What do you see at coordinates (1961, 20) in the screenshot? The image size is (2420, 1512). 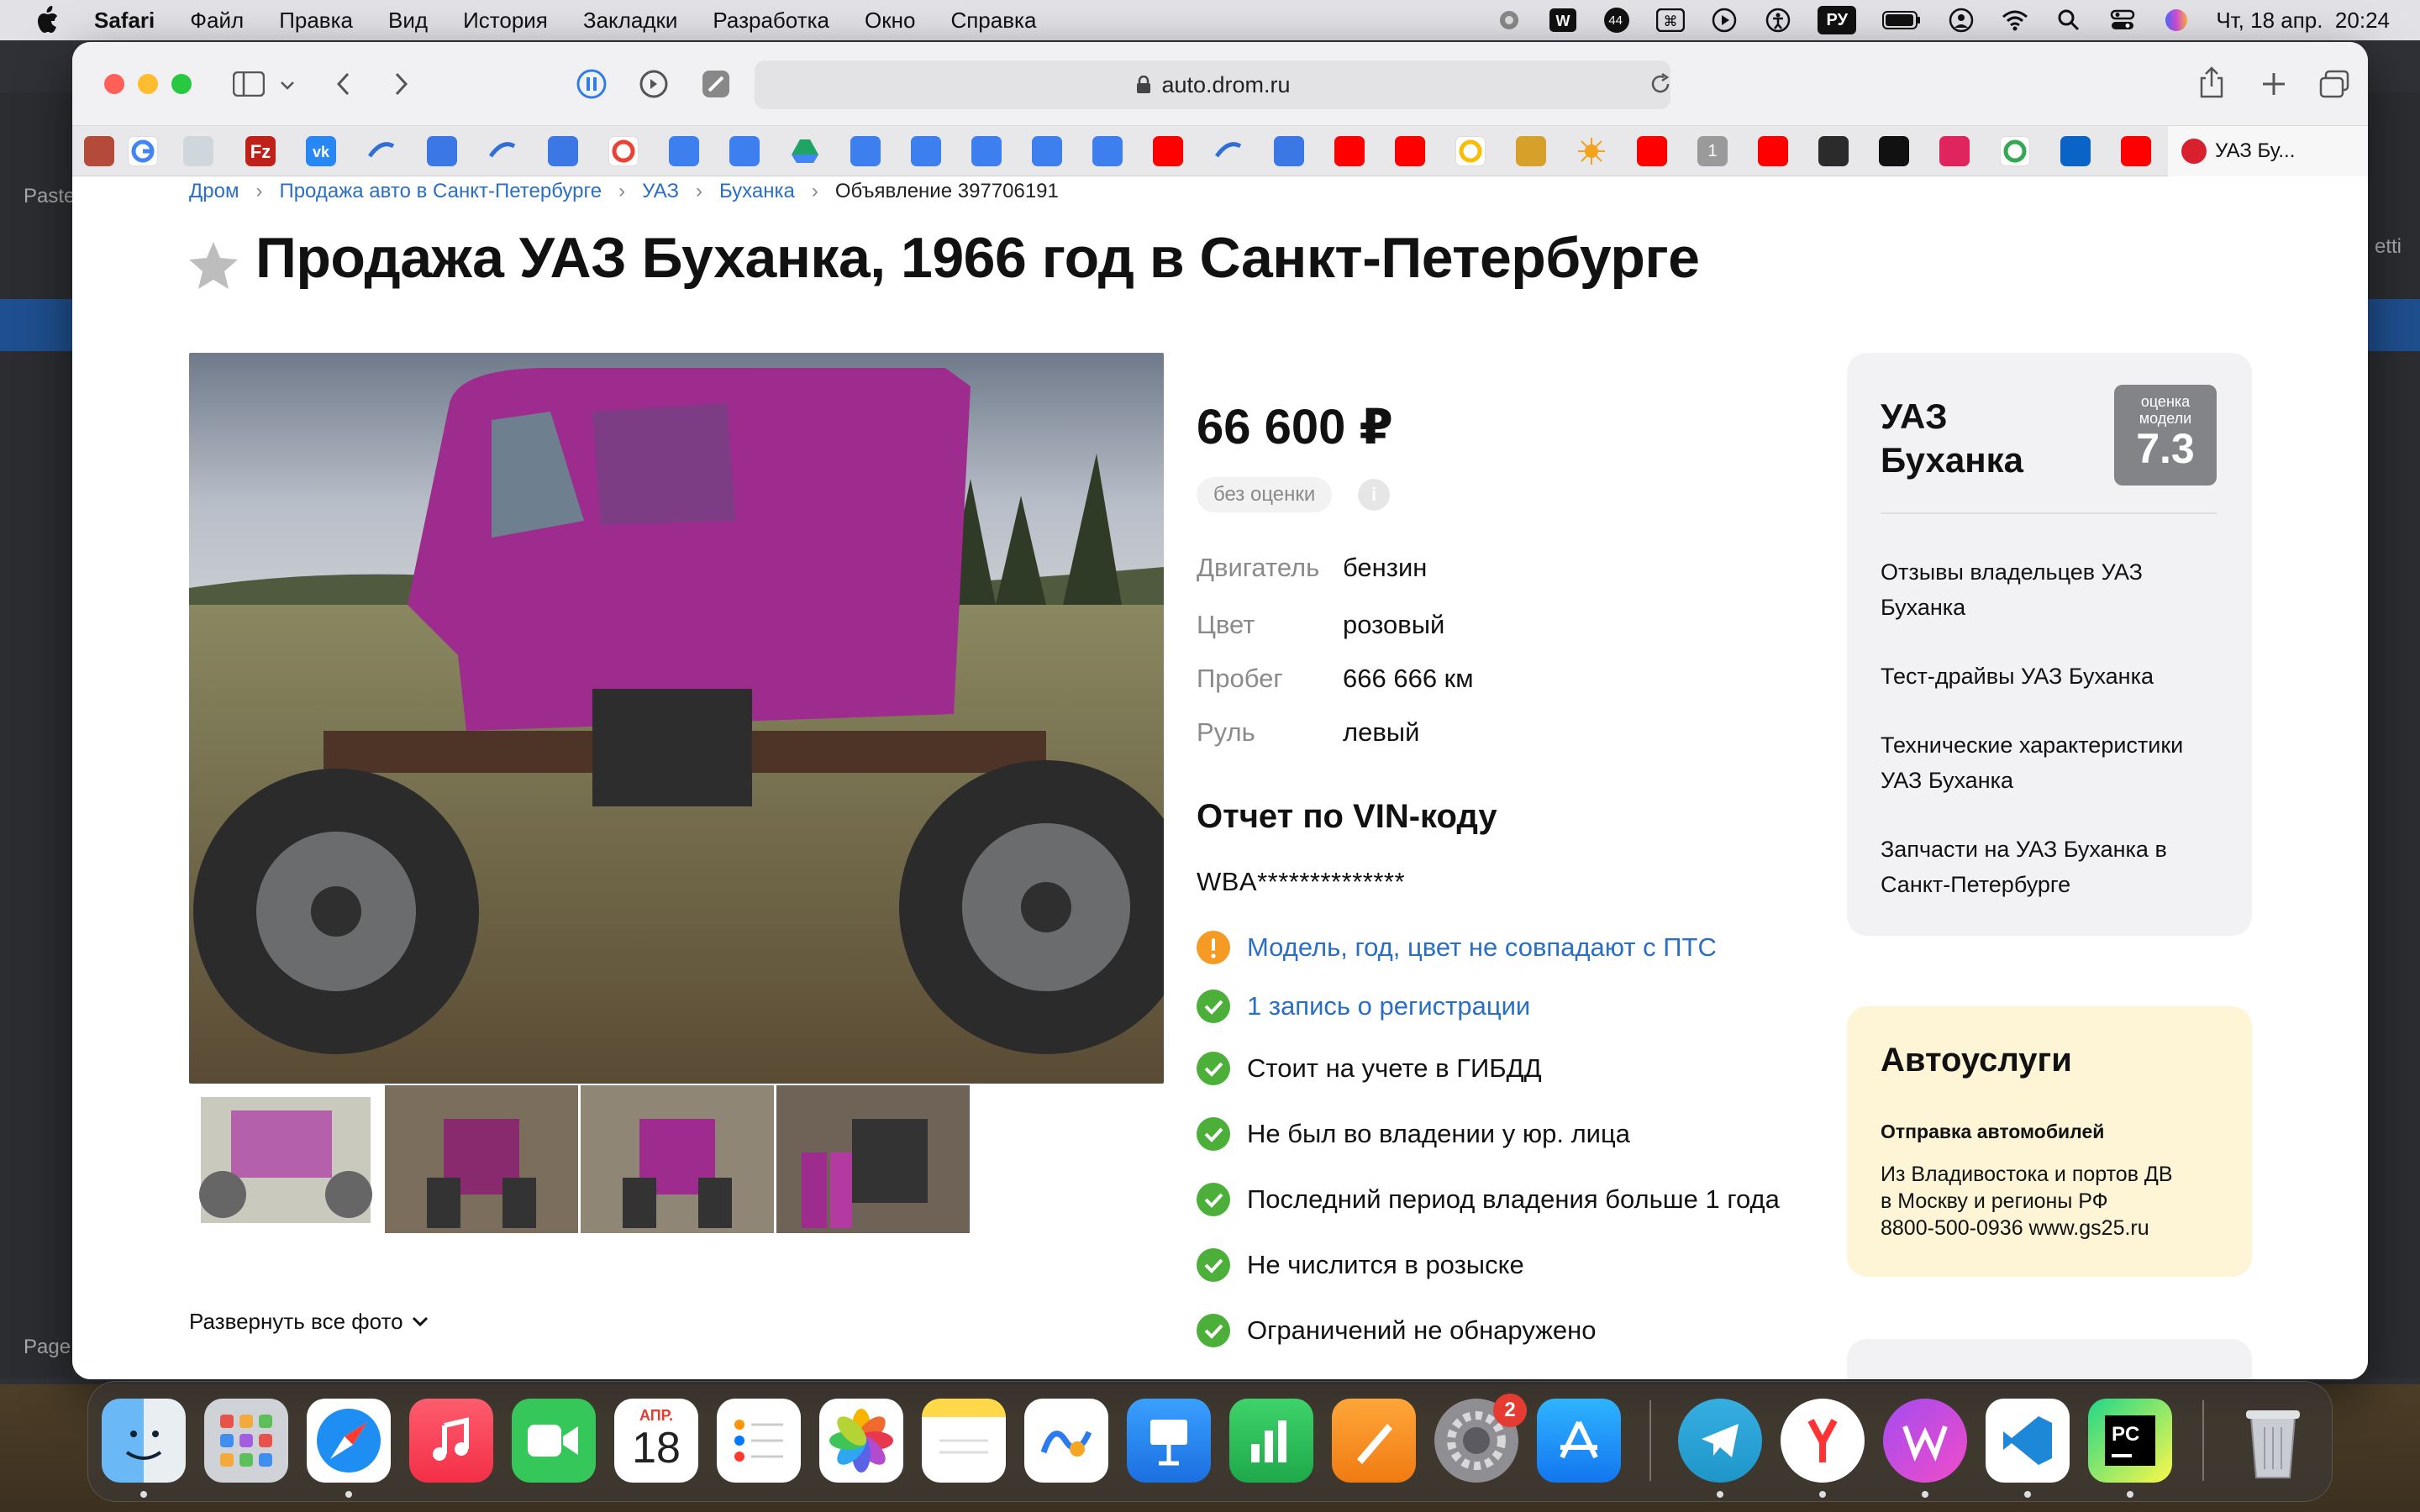 I see `user-account-icon` at bounding box center [1961, 20].